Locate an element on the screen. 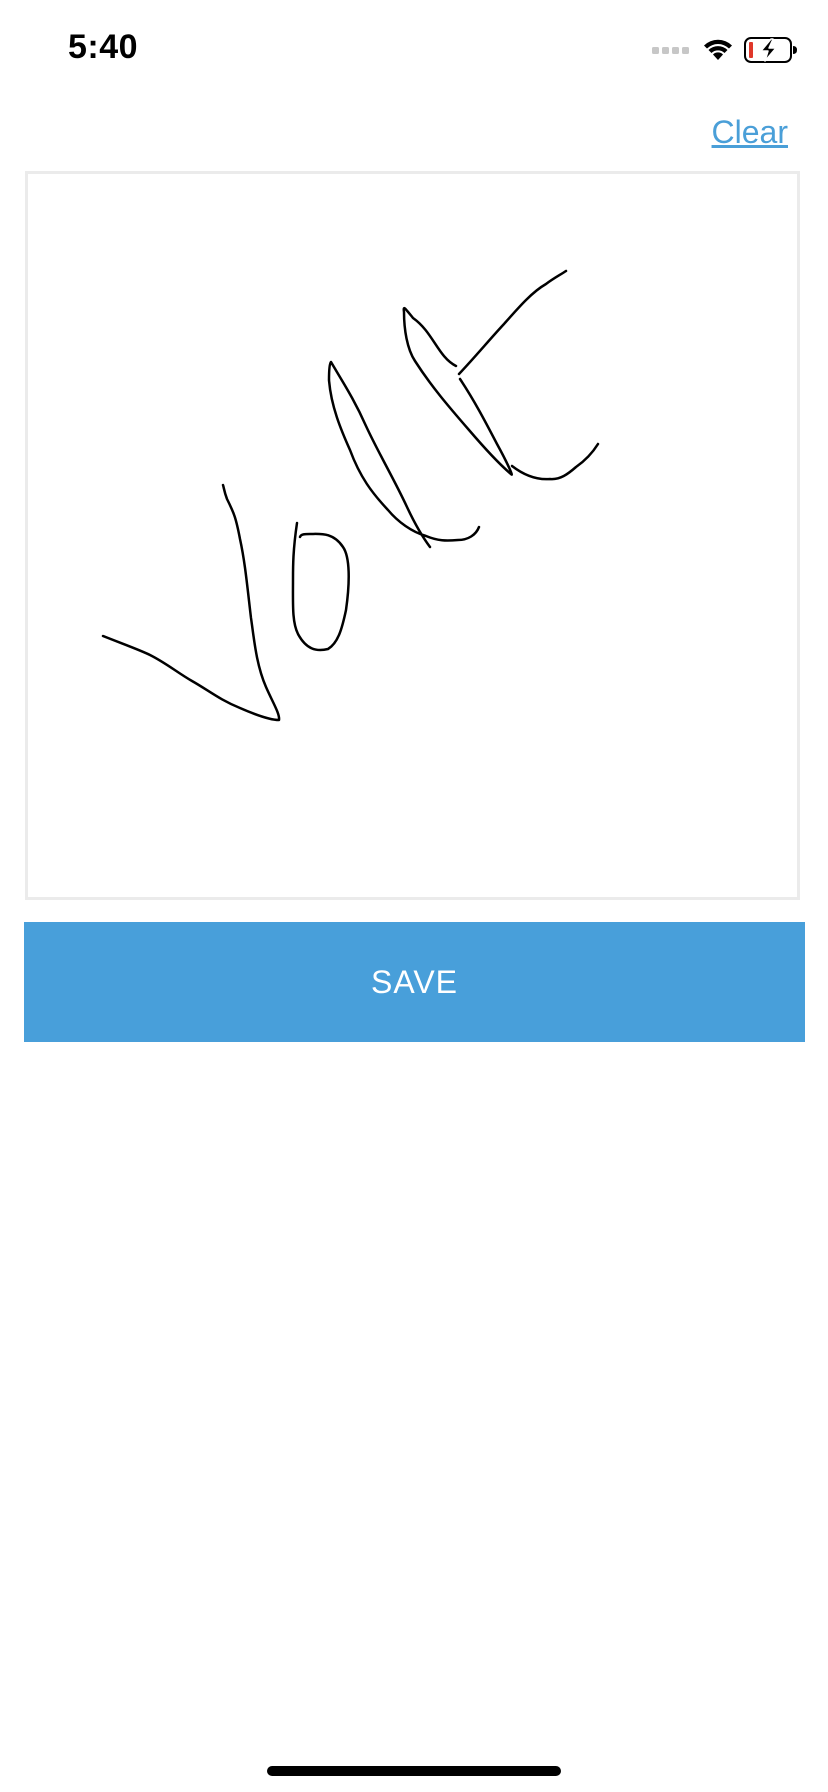 This screenshot has width=828, height=1792. status-bar: 5:40 is located at coordinates (414, 50).